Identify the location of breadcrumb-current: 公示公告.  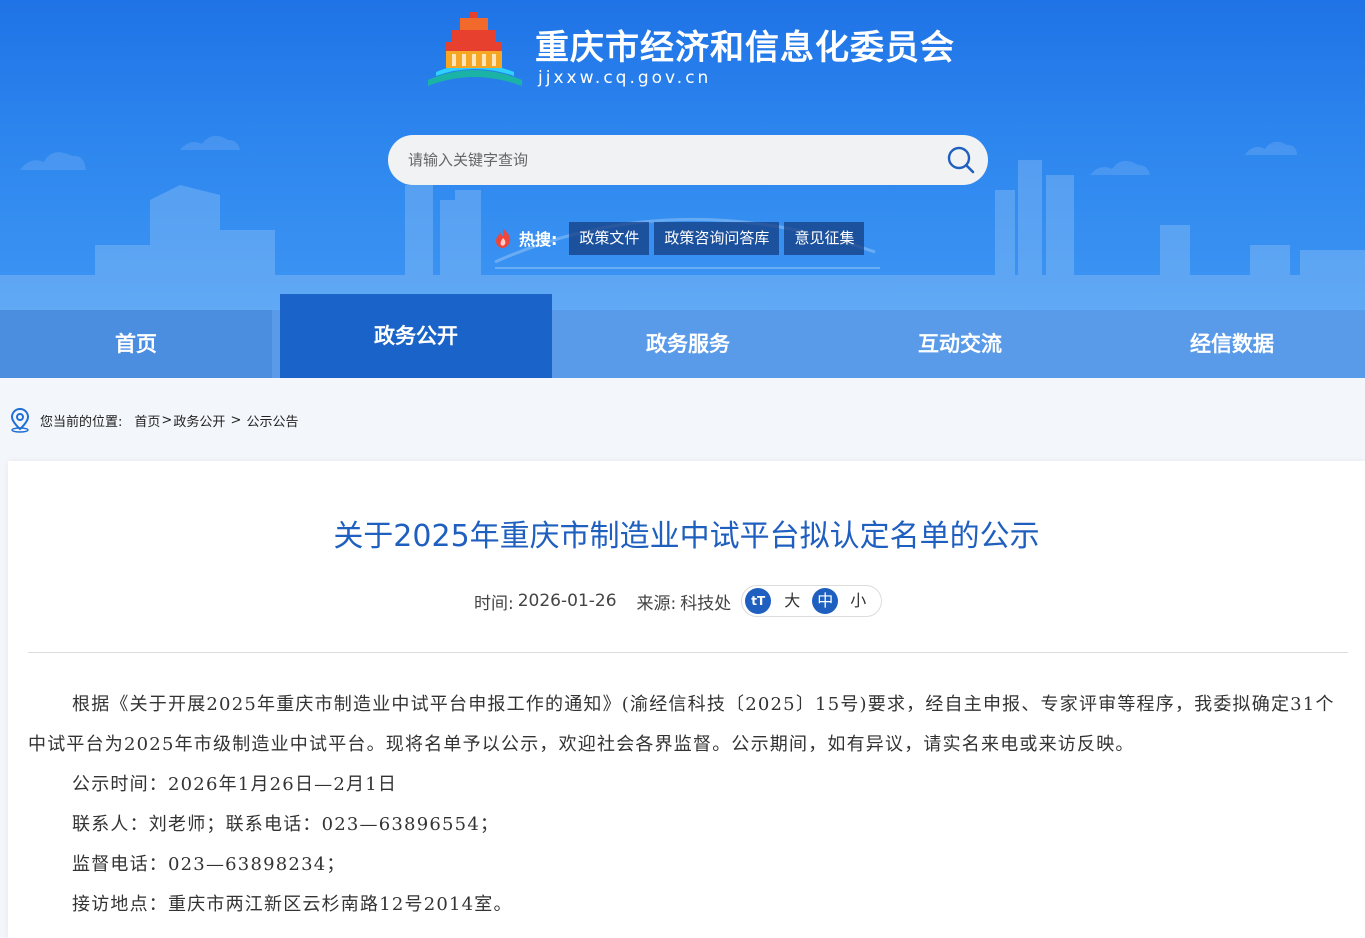
(273, 420).